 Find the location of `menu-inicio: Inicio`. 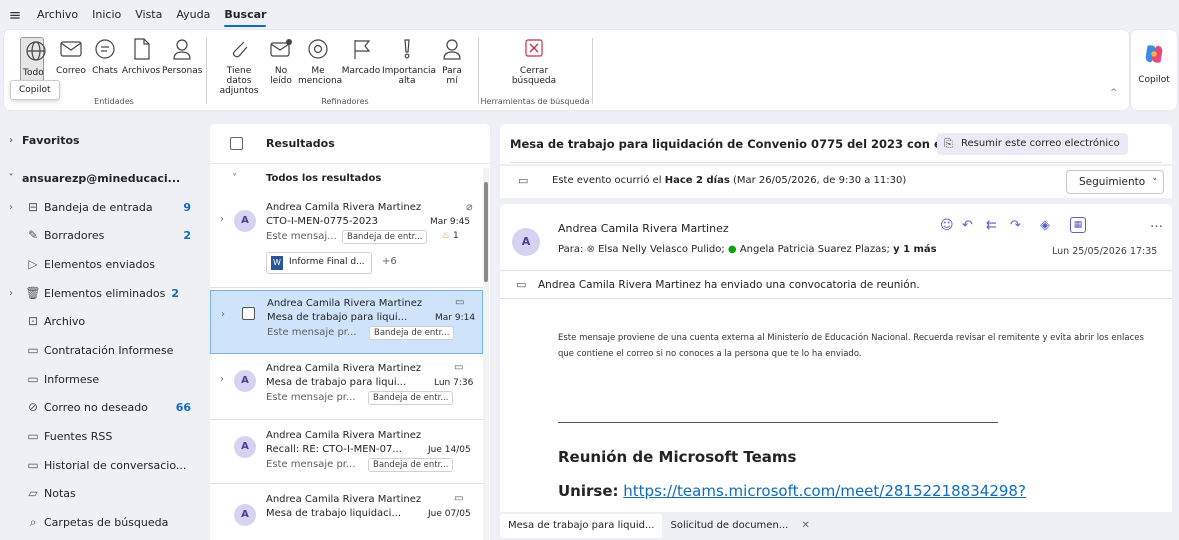

menu-inicio: Inicio is located at coordinates (106, 15).